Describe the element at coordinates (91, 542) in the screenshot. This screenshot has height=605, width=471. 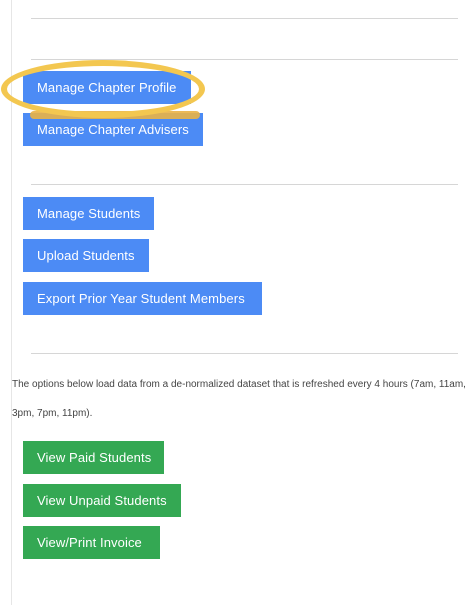
I see `view-print-invoice-button: View/Print Invoice` at that location.